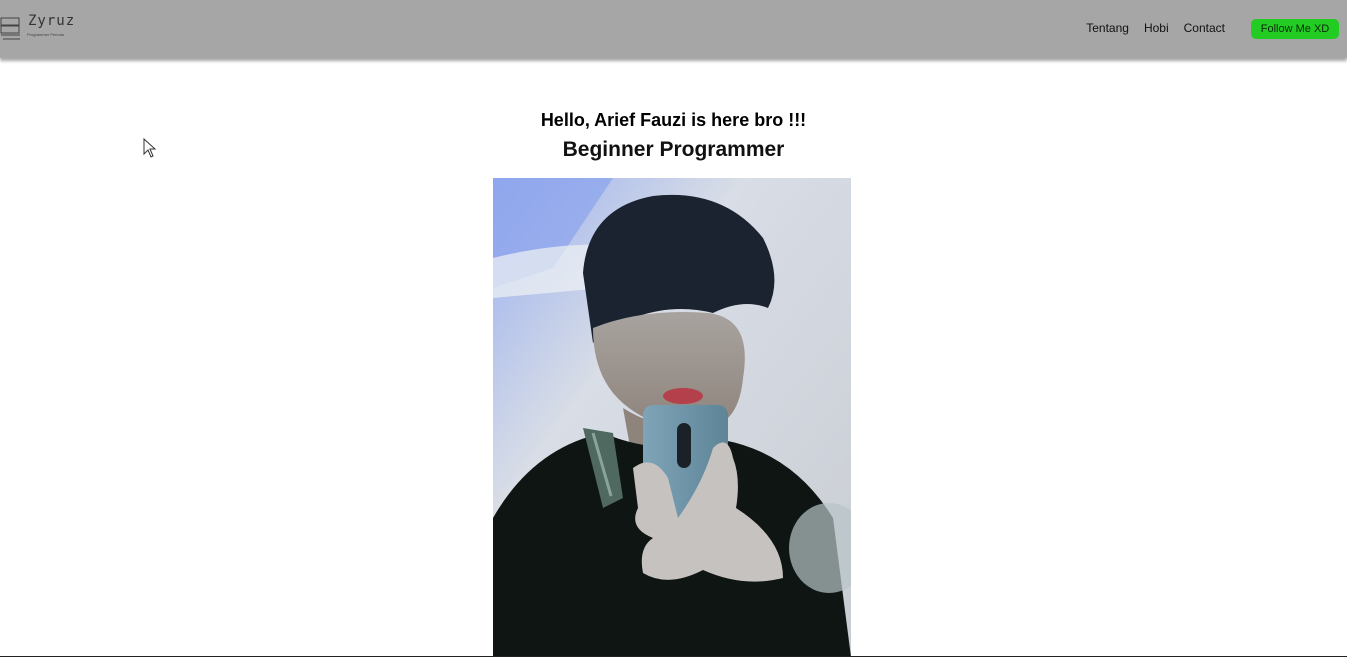 The width and height of the screenshot is (1347, 657). I want to click on logo-icon, so click(10, 28).